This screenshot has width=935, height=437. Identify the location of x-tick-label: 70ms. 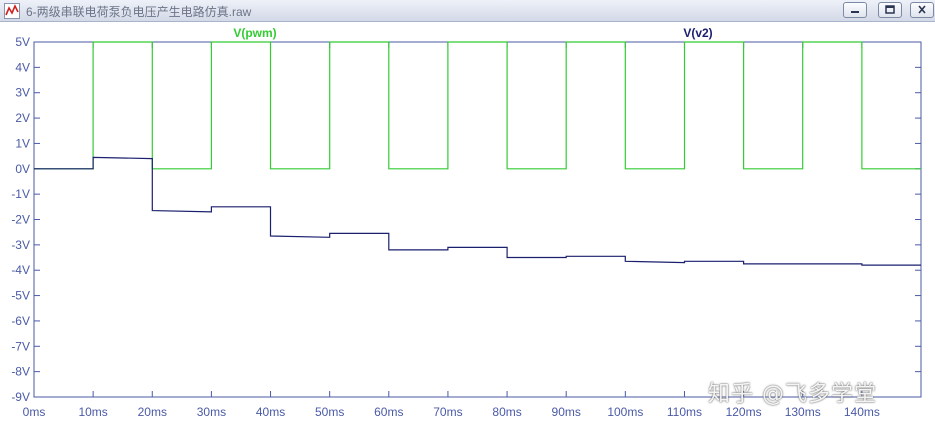
(447, 412).